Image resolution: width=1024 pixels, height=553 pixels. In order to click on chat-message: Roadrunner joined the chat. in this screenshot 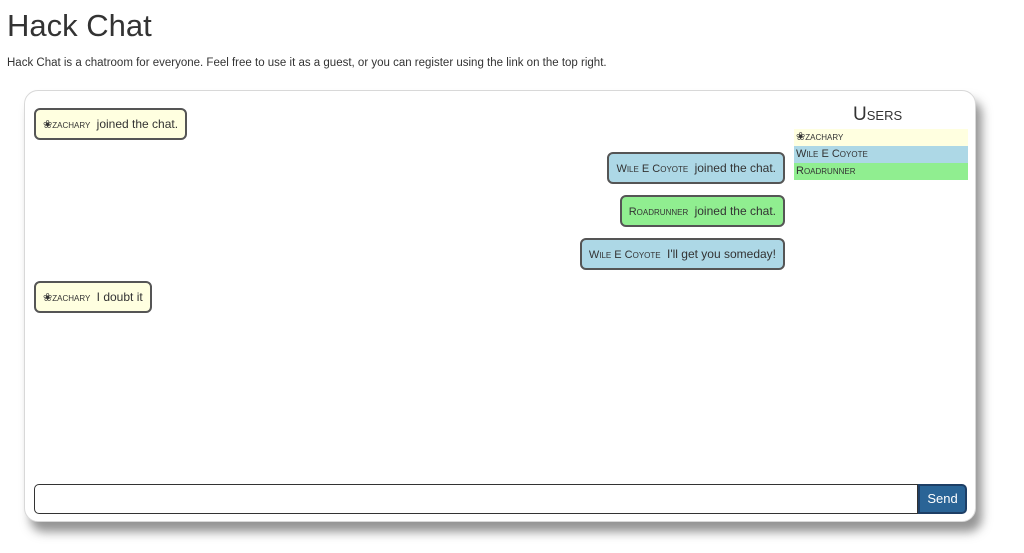, I will do `click(702, 211)`.